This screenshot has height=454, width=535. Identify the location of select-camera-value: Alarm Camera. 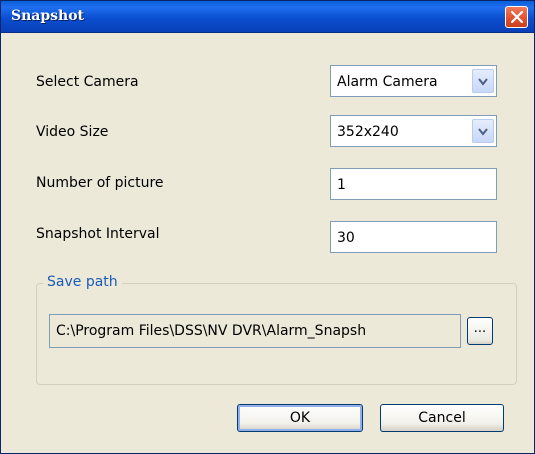
(387, 82).